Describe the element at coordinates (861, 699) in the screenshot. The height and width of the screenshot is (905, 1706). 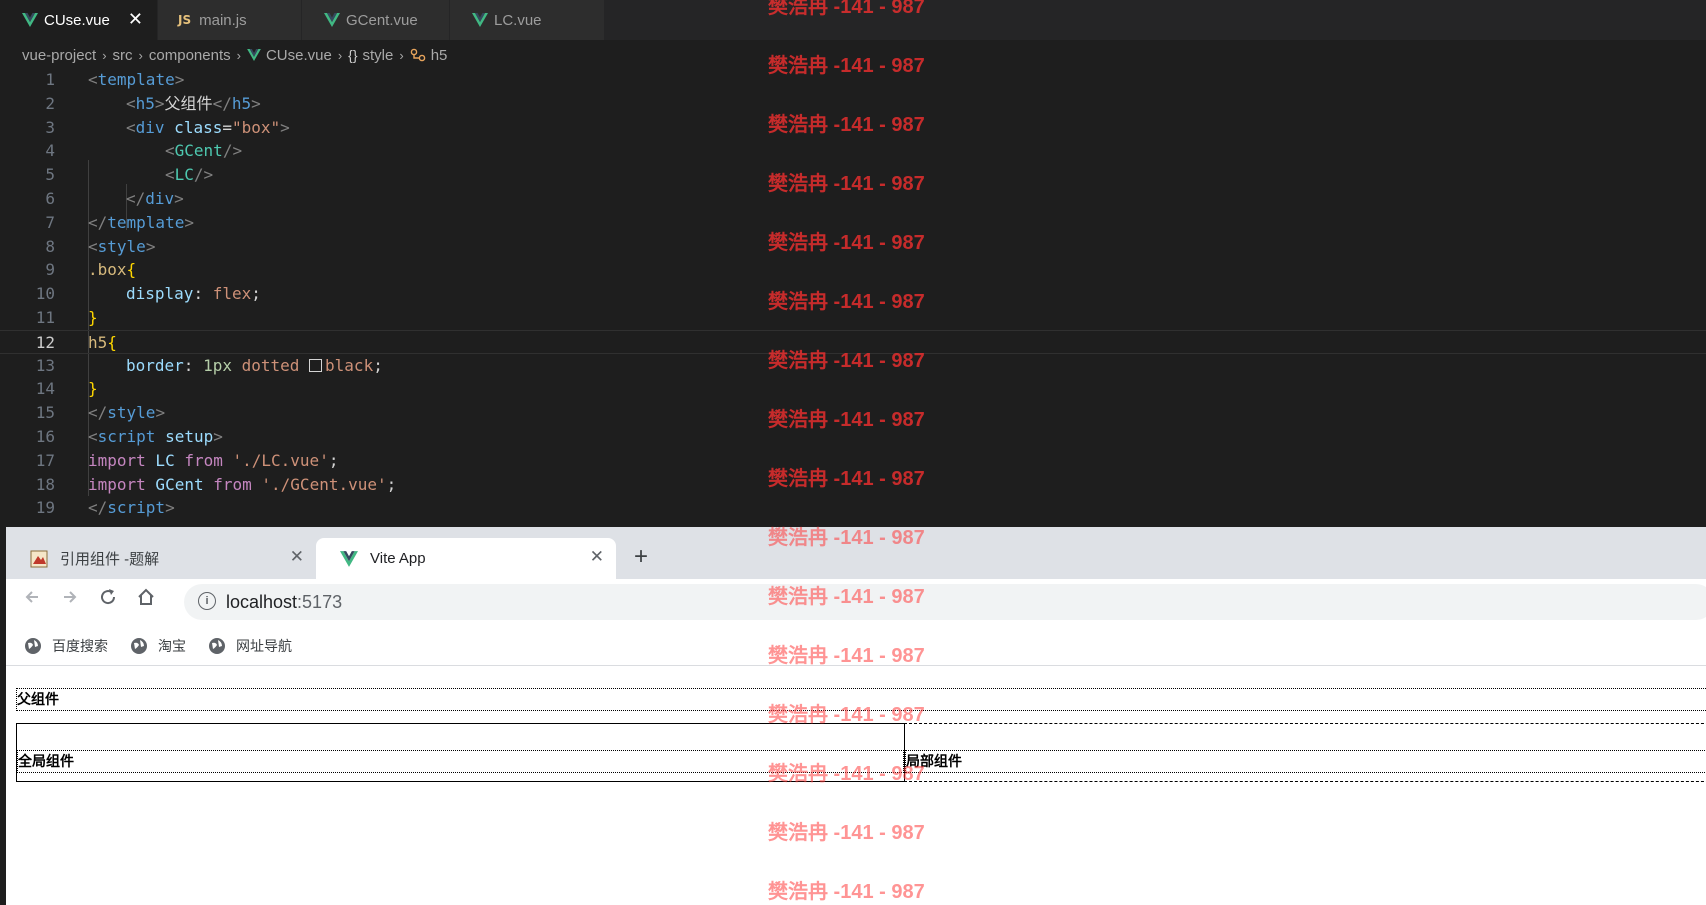
I see `page-heading: 父组件` at that location.